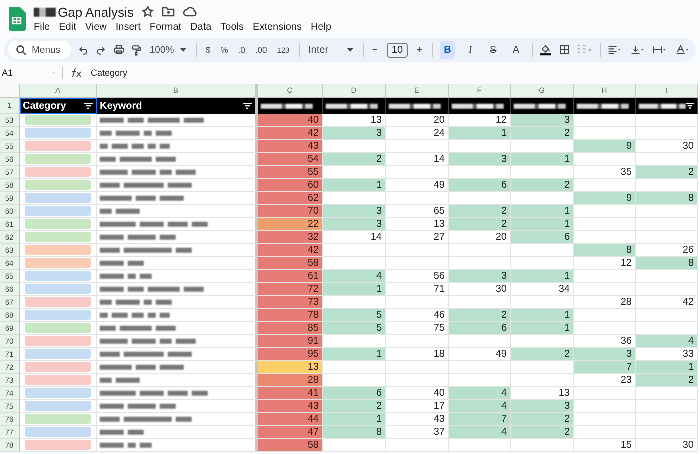  I want to click on decrease-font-size-button: −, so click(375, 50).